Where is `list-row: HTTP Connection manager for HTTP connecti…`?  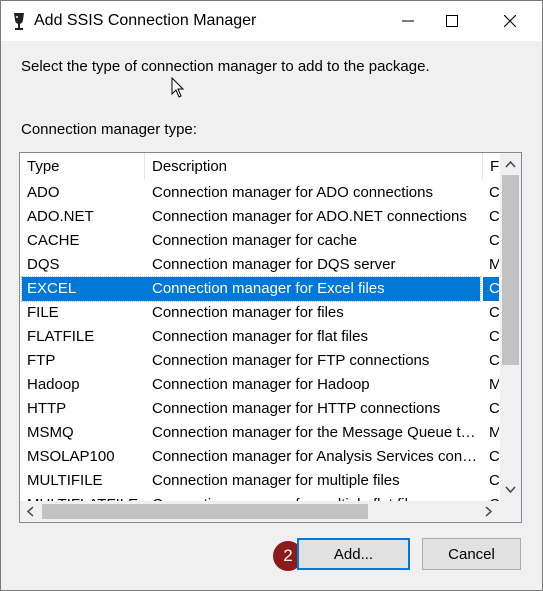 list-row: HTTP Connection manager for HTTP connecti… is located at coordinates (251, 409).